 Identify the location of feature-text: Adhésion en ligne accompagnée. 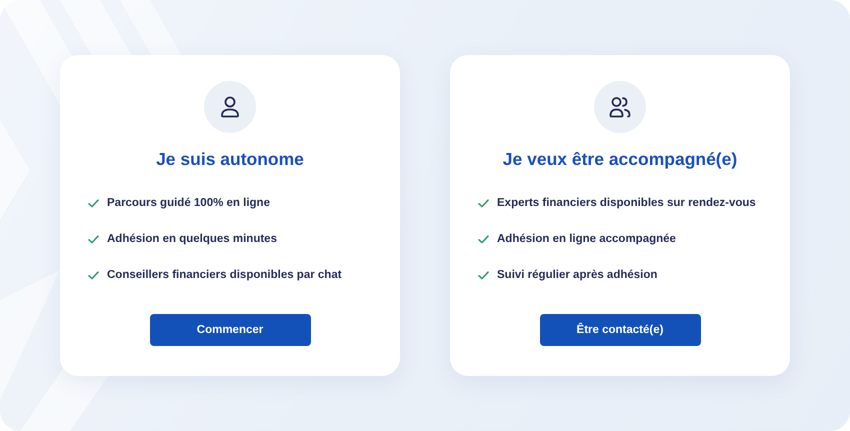
(586, 239).